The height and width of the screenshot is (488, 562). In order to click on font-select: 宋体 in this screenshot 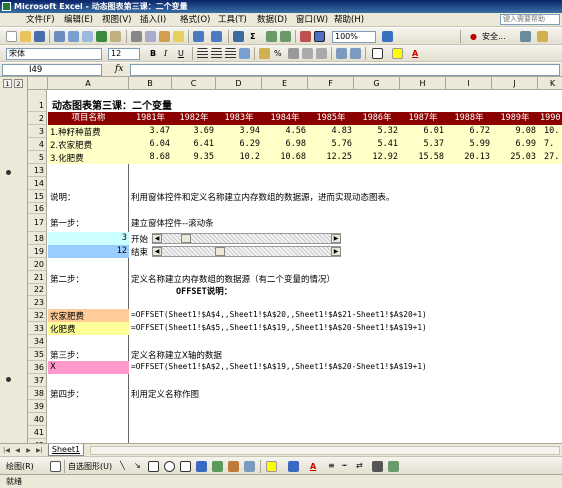, I will do `click(54, 54)`.